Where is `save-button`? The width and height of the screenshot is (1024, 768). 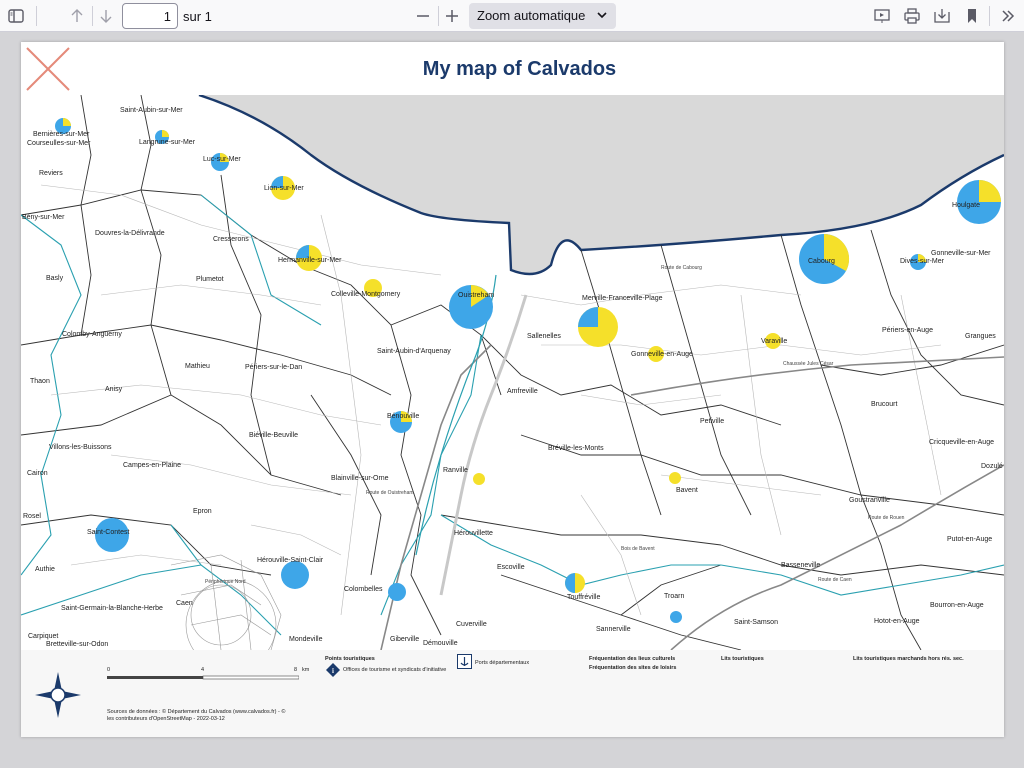
save-button is located at coordinates (942, 16).